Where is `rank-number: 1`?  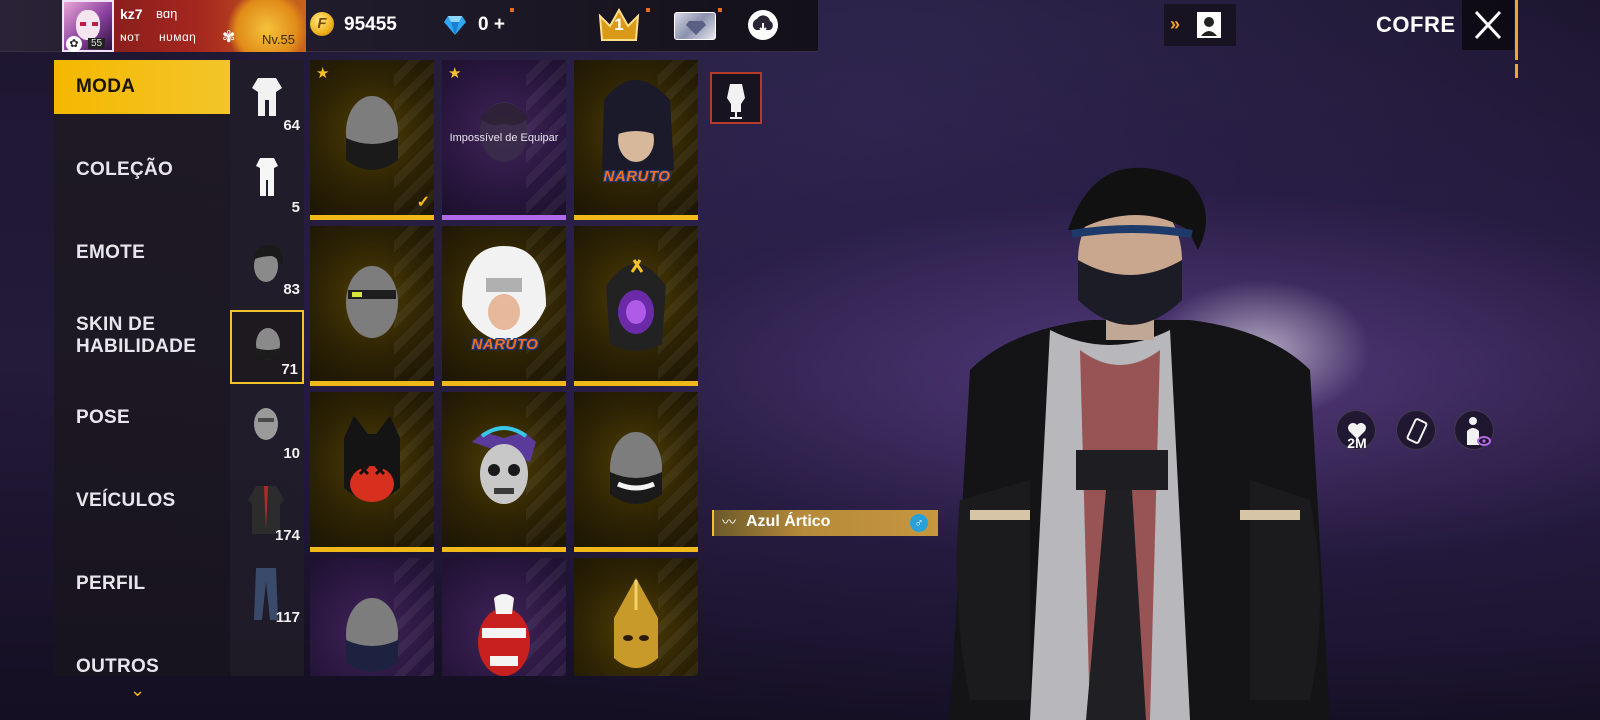 rank-number: 1 is located at coordinates (619, 24).